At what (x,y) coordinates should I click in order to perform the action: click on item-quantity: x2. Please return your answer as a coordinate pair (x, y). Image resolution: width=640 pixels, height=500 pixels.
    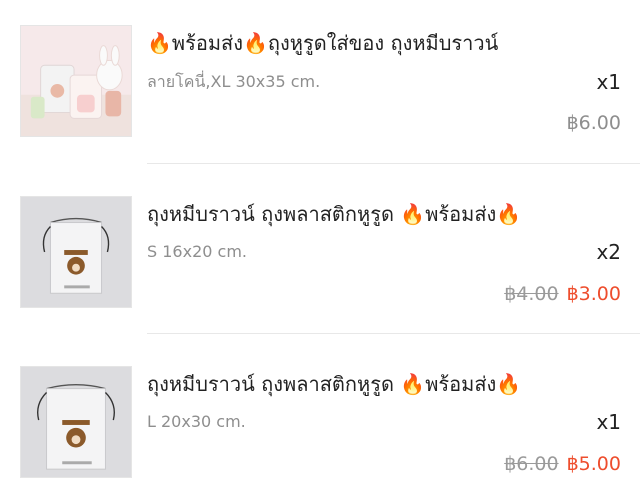
    Looking at the image, I should click on (608, 252).